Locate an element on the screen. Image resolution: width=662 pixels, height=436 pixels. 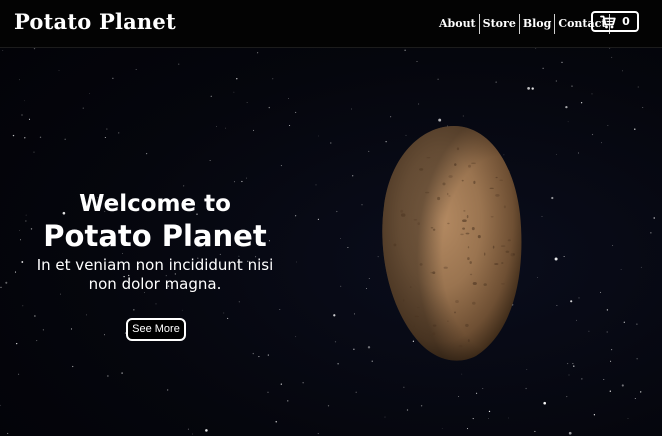
see-more-button: See More is located at coordinates (156, 329).